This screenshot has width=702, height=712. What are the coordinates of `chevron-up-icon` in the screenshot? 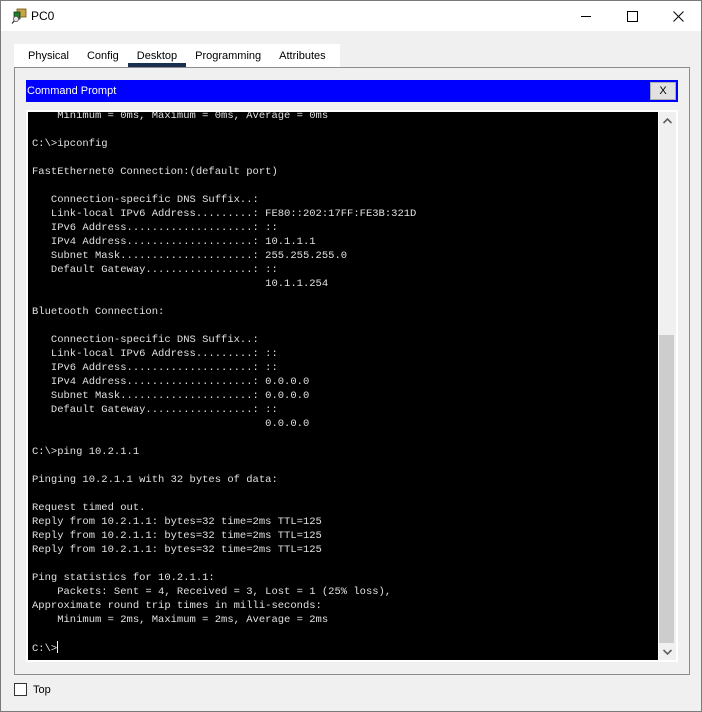 It's located at (667, 120).